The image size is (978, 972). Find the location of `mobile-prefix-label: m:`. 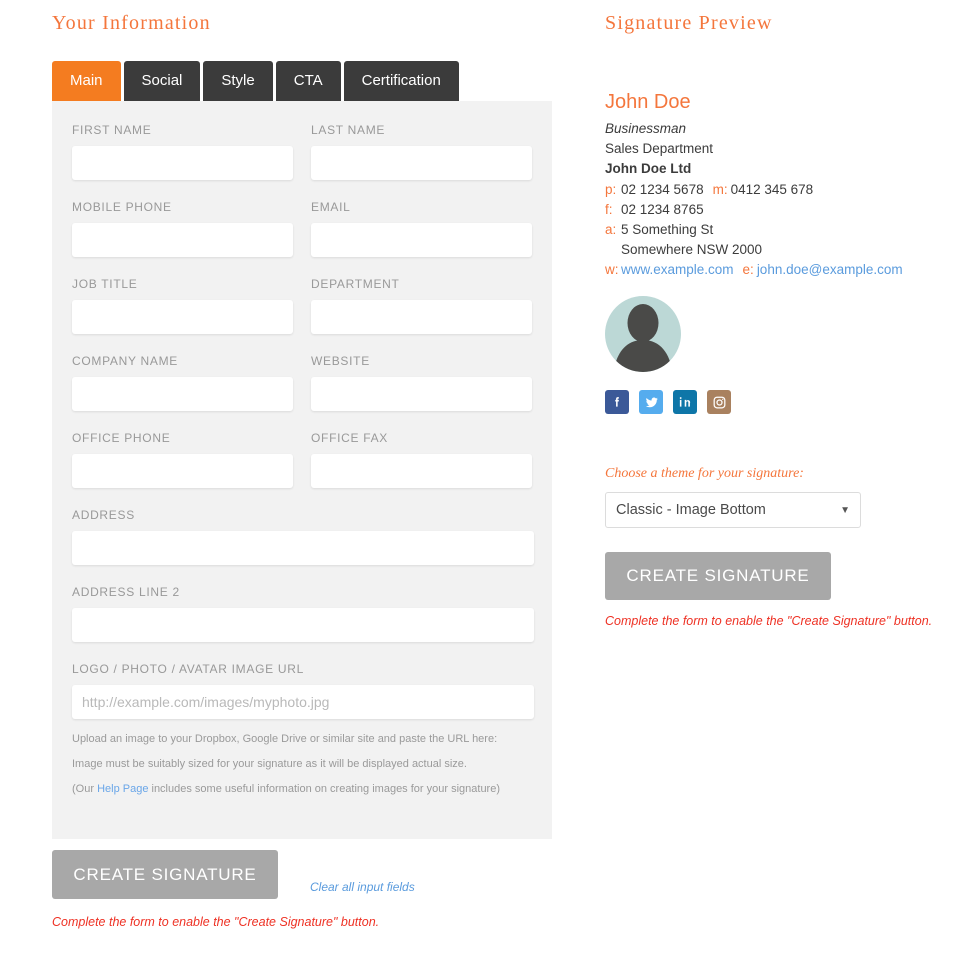

mobile-prefix-label: m: is located at coordinates (720, 189).